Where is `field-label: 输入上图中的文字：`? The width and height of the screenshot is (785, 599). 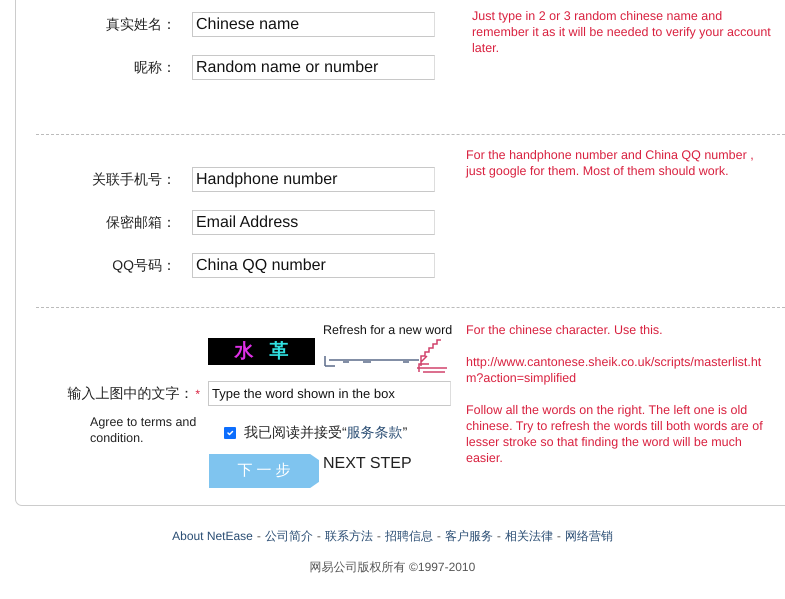
field-label: 输入上图中的文字： is located at coordinates (130, 393).